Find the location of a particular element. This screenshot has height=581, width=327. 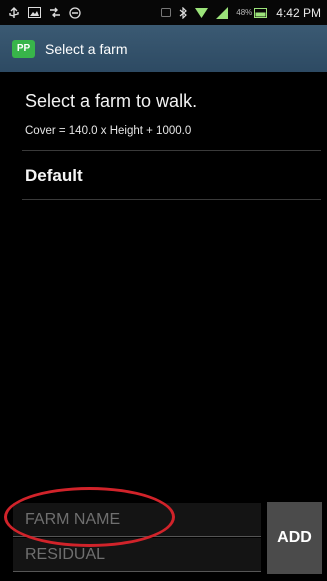

status-time: 4:42 PM is located at coordinates (298, 12).